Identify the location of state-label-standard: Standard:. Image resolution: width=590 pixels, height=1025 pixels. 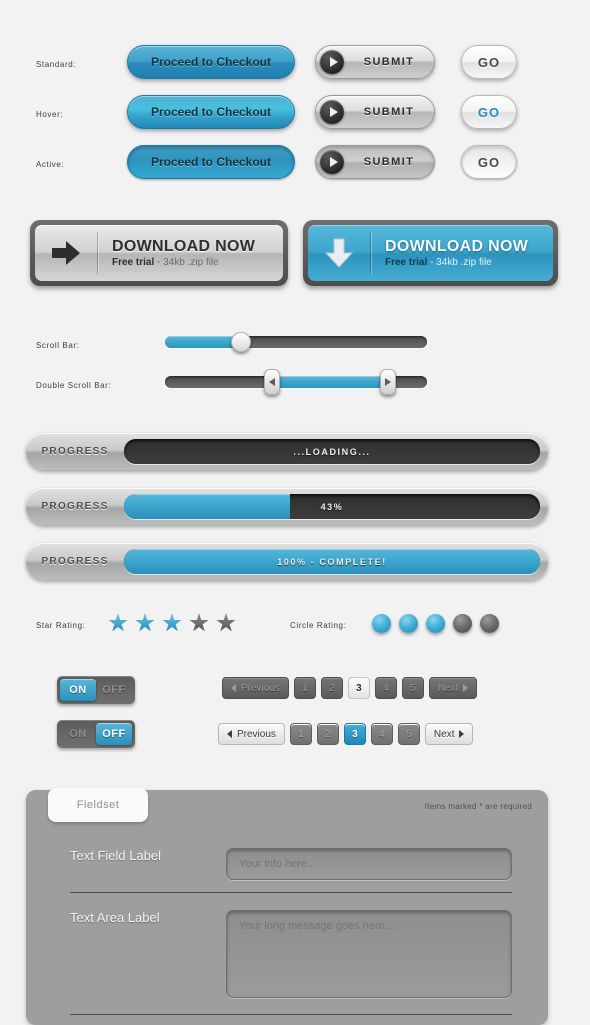
(56, 64).